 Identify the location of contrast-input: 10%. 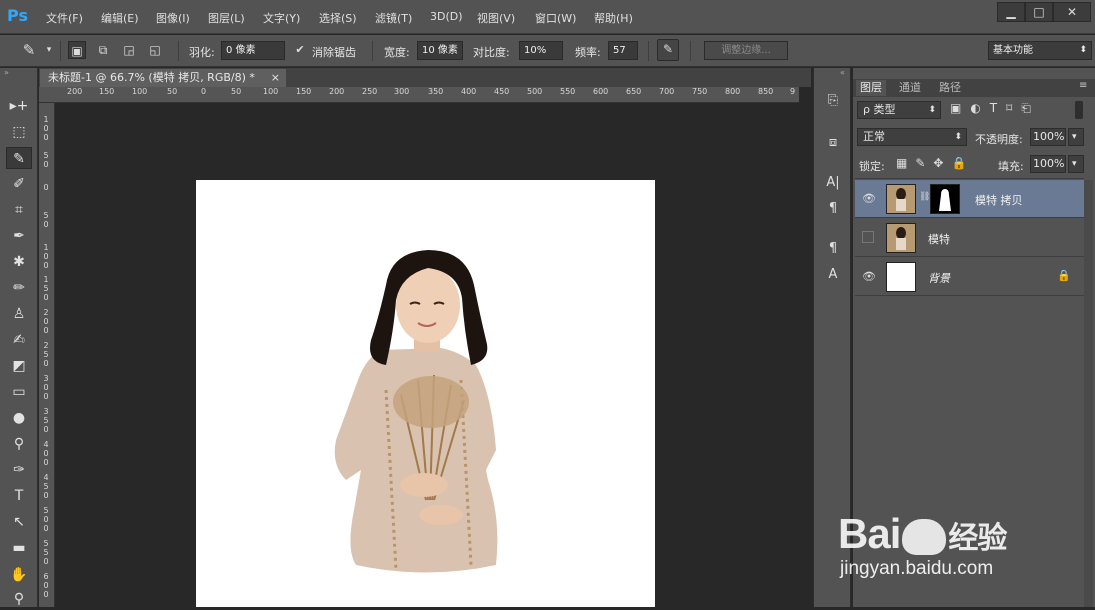
(541, 50).